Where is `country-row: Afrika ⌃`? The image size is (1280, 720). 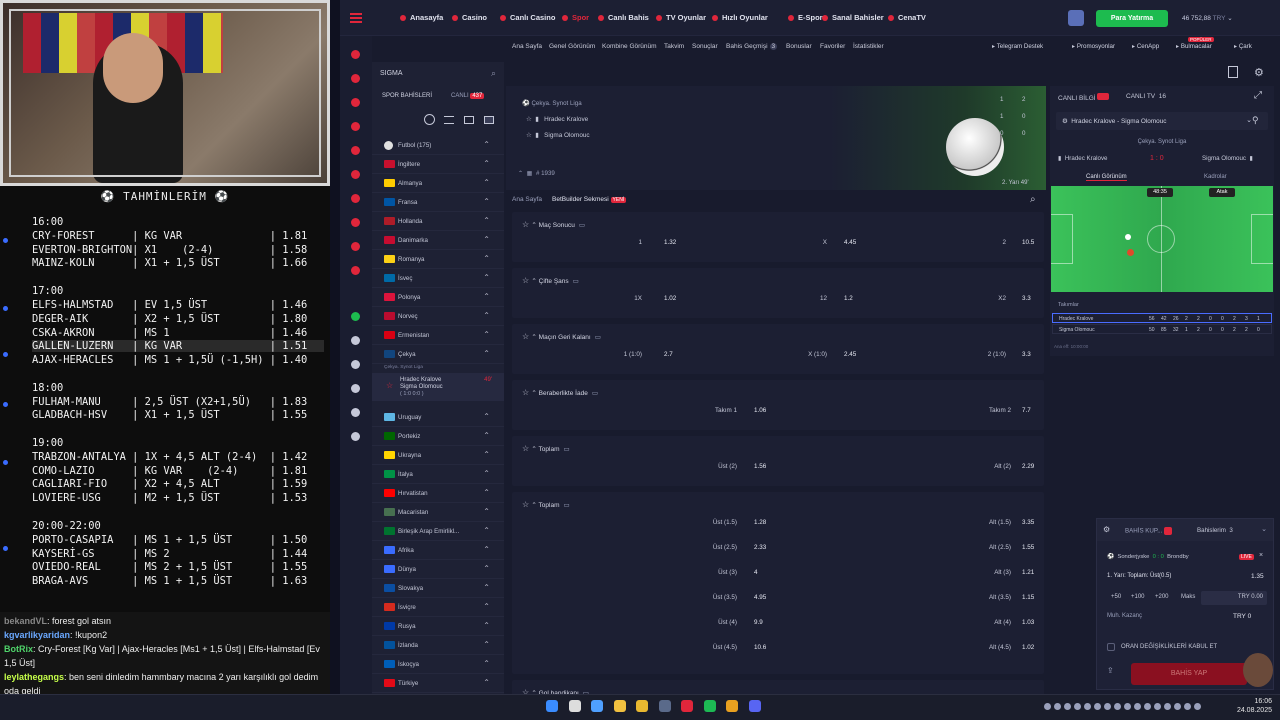 country-row: Afrika ⌃ is located at coordinates (438, 550).